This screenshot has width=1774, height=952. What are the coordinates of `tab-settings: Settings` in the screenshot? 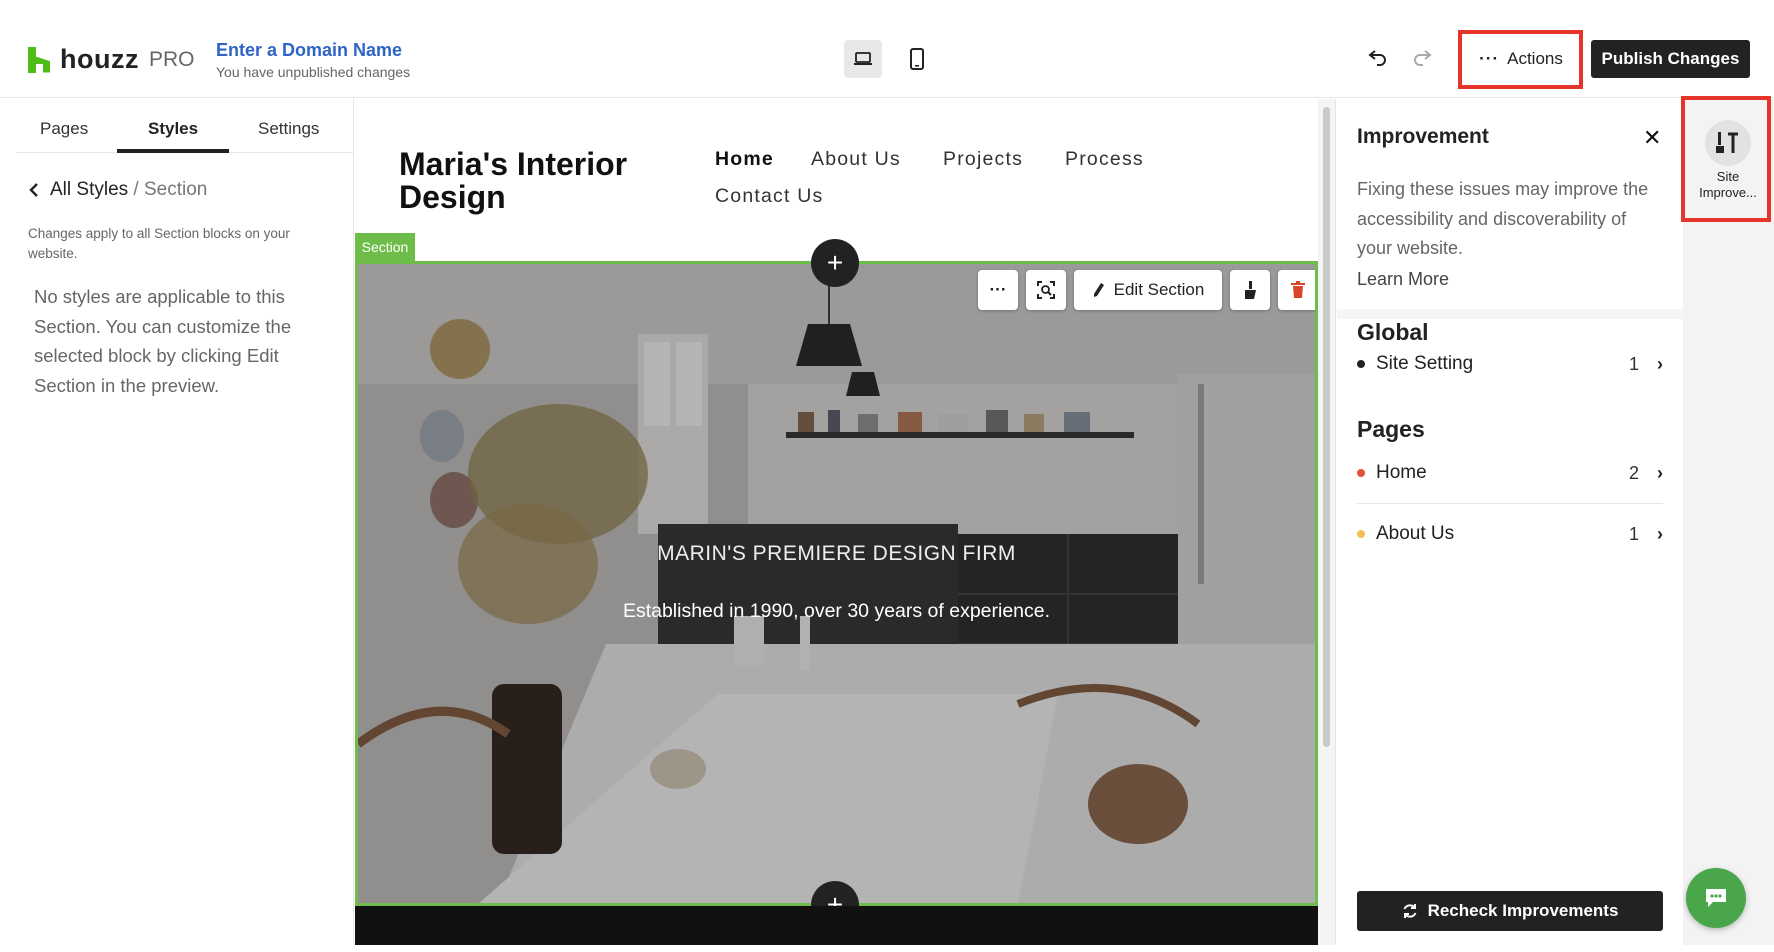 It's located at (288, 129).